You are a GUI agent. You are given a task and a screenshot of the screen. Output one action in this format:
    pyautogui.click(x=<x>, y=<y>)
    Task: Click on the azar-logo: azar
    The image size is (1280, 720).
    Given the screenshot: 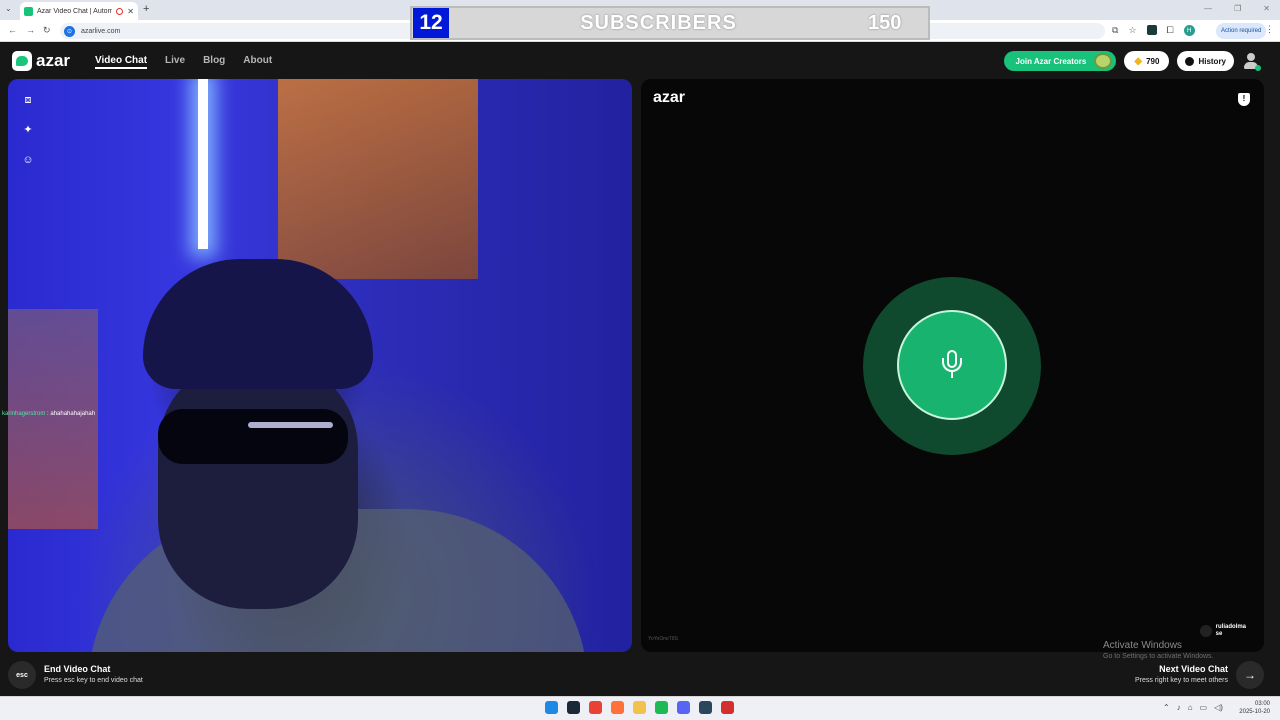 What is the action you would take?
    pyautogui.click(x=41, y=61)
    